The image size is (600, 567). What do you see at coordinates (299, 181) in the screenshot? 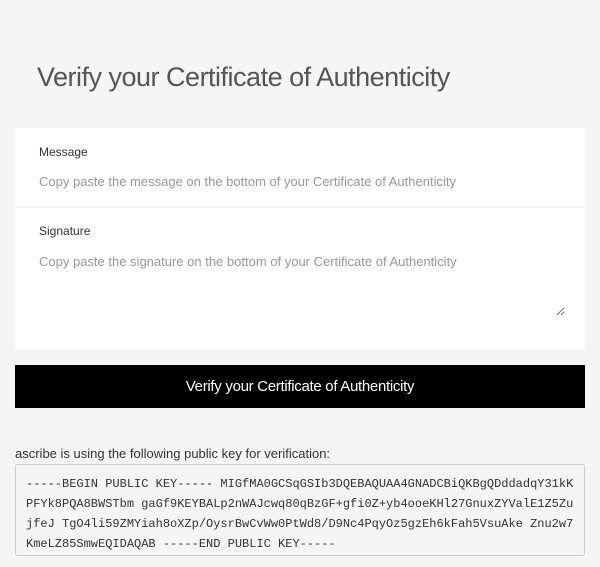
I see `message-input` at bounding box center [299, 181].